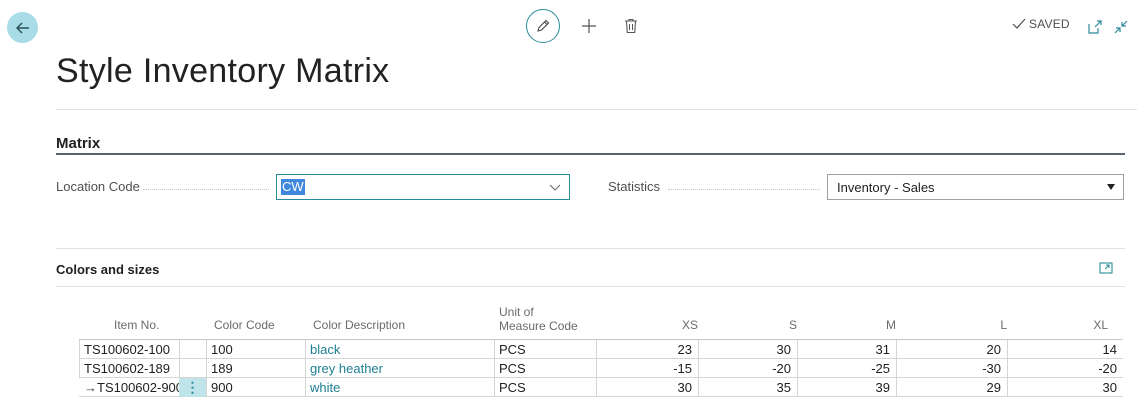 The image size is (1137, 414). Describe the element at coordinates (1065, 368) in the screenshot. I see `cell-xl: -20` at that location.